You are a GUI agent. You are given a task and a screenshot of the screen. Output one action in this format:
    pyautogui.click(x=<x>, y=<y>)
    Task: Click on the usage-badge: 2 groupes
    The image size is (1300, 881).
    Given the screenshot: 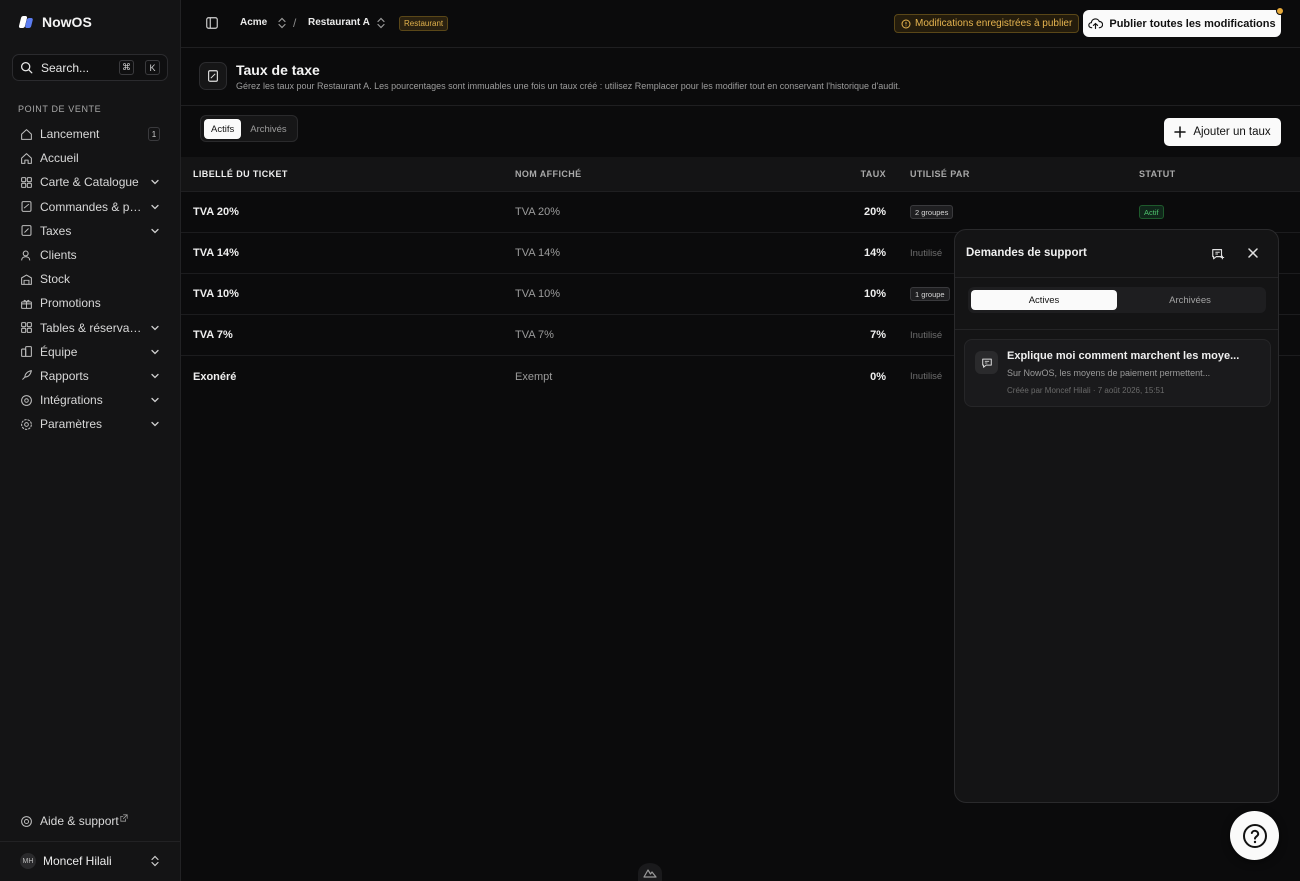 What is the action you would take?
    pyautogui.click(x=932, y=212)
    